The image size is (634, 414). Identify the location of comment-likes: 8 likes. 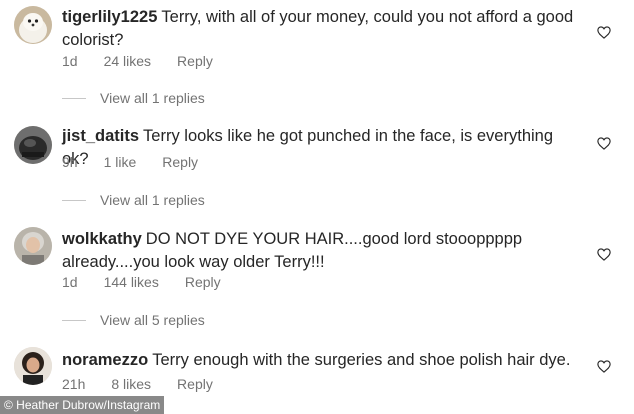
(131, 384).